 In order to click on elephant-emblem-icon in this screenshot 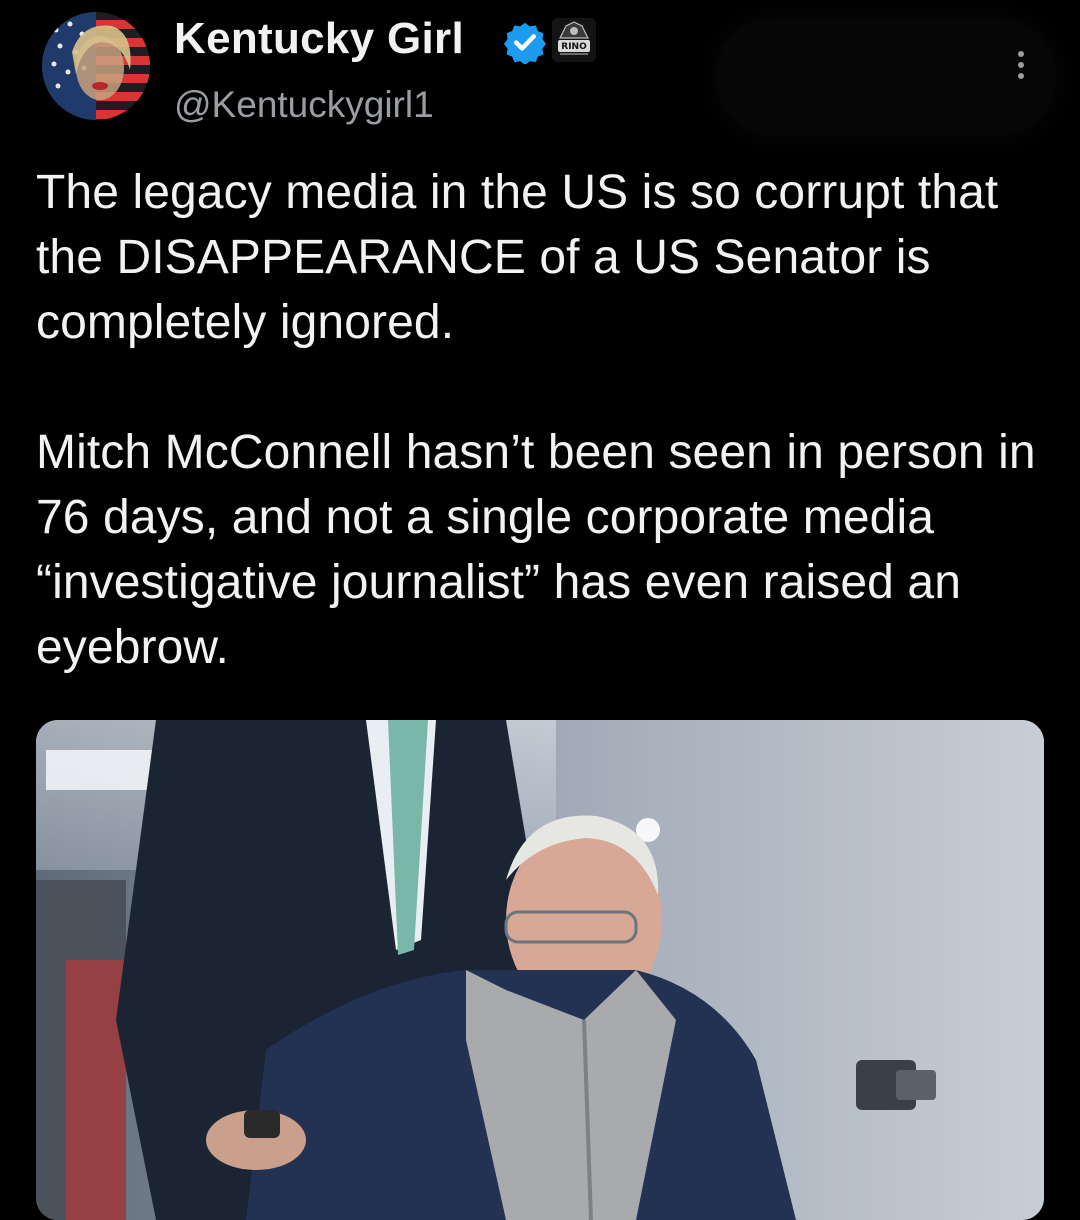, I will do `click(574, 40)`.